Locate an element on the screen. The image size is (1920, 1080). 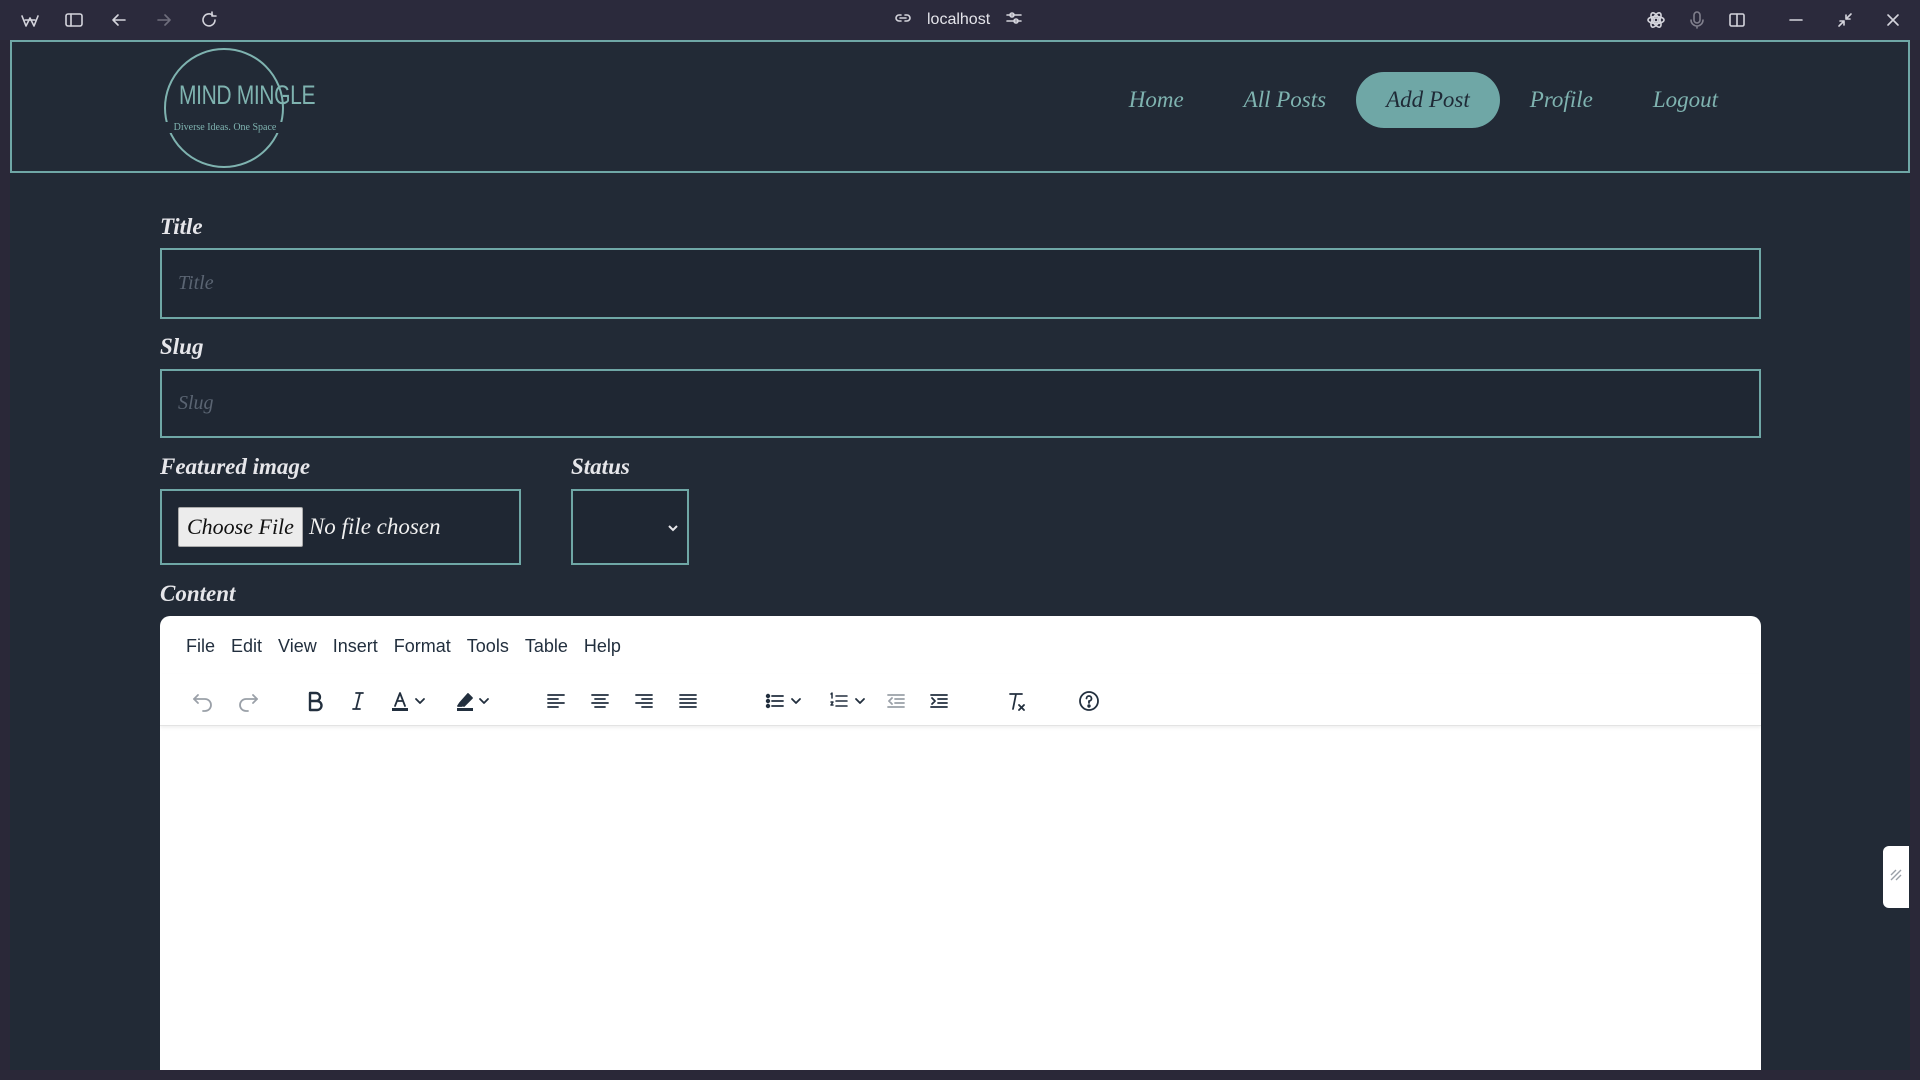
menu-view: View is located at coordinates (297, 646).